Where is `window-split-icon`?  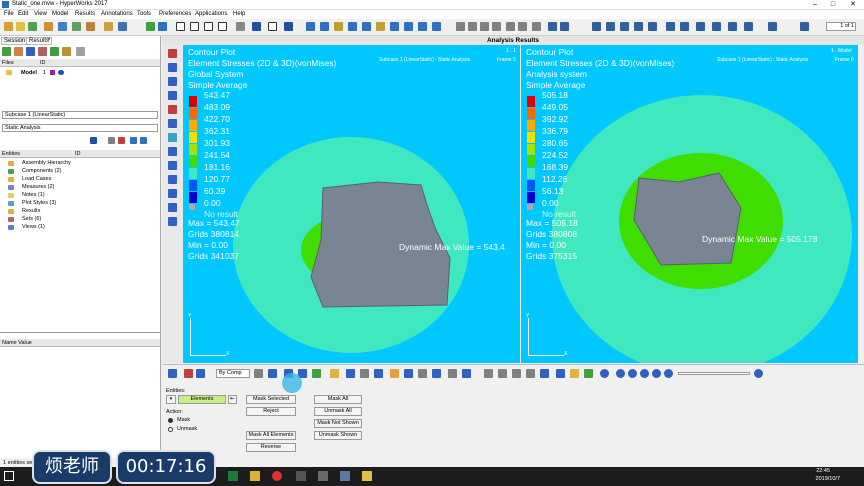
window-split-icon is located at coordinates (256, 26).